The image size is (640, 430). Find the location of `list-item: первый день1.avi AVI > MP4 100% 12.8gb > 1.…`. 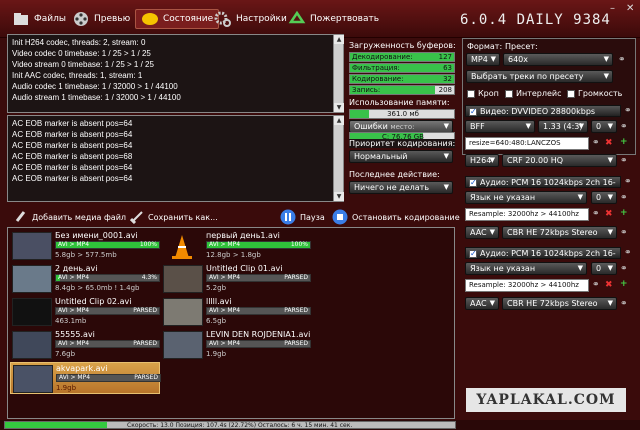

list-item: первый день1.avi AVI > MP4 100% 12.8gb > 1.… is located at coordinates (236, 246).